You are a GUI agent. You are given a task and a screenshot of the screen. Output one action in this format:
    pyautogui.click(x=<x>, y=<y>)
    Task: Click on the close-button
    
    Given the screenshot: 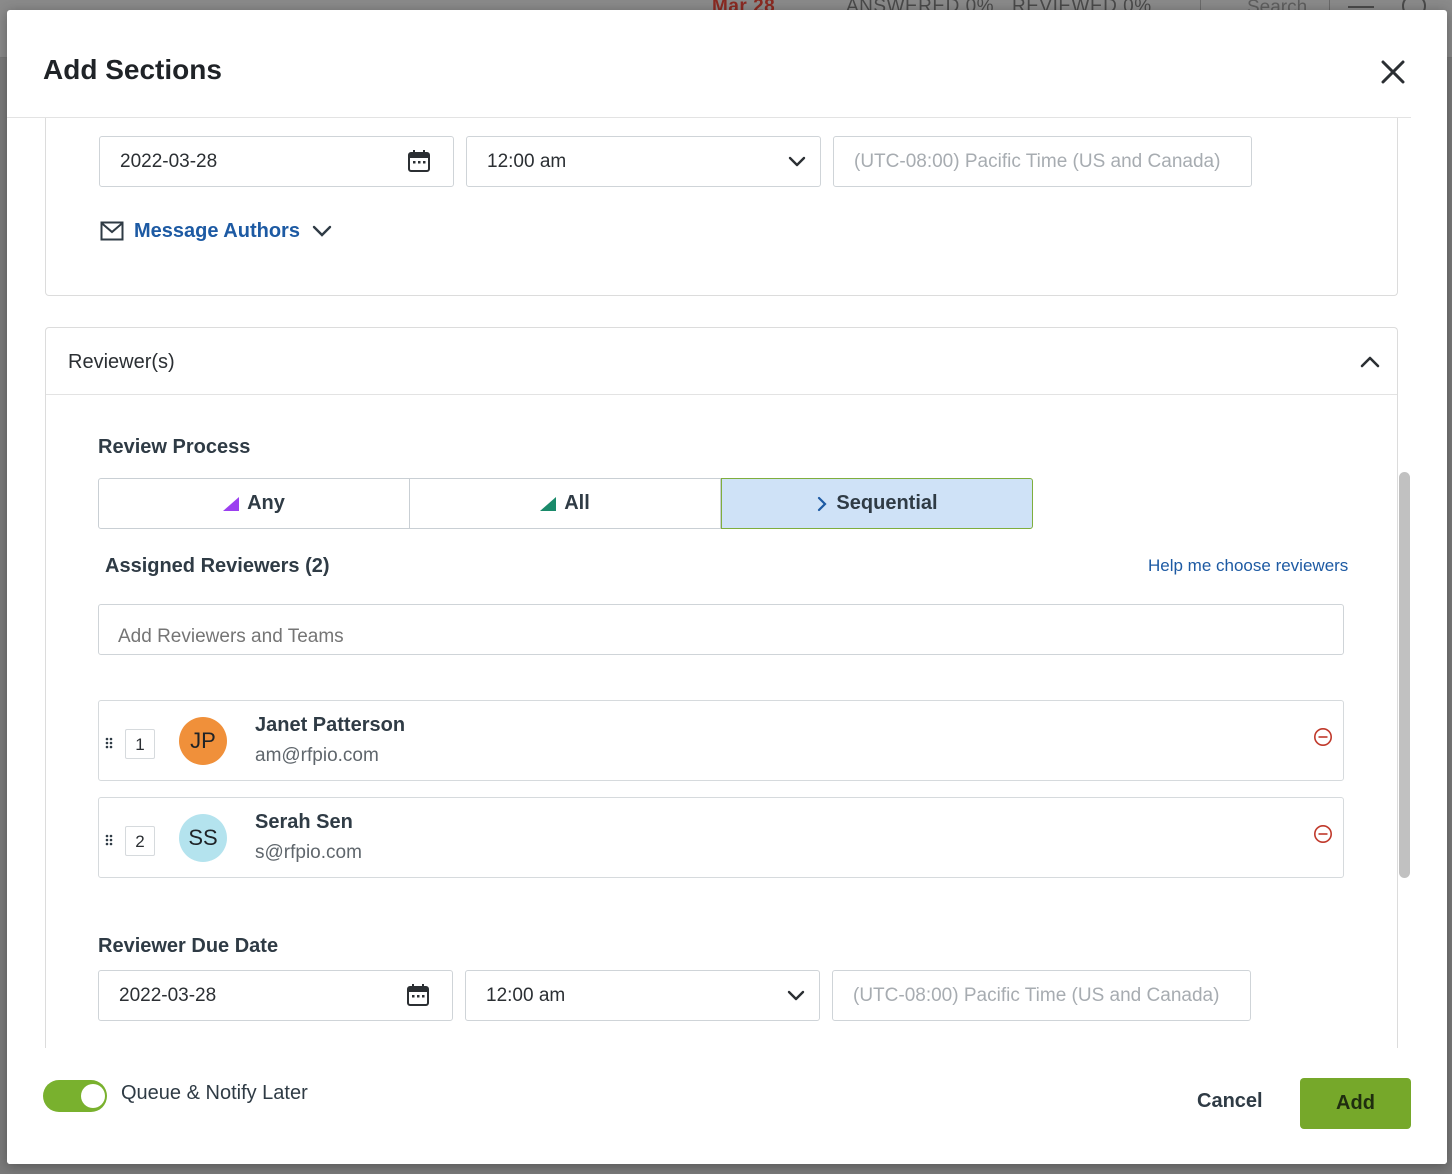 What is the action you would take?
    pyautogui.click(x=1393, y=72)
    